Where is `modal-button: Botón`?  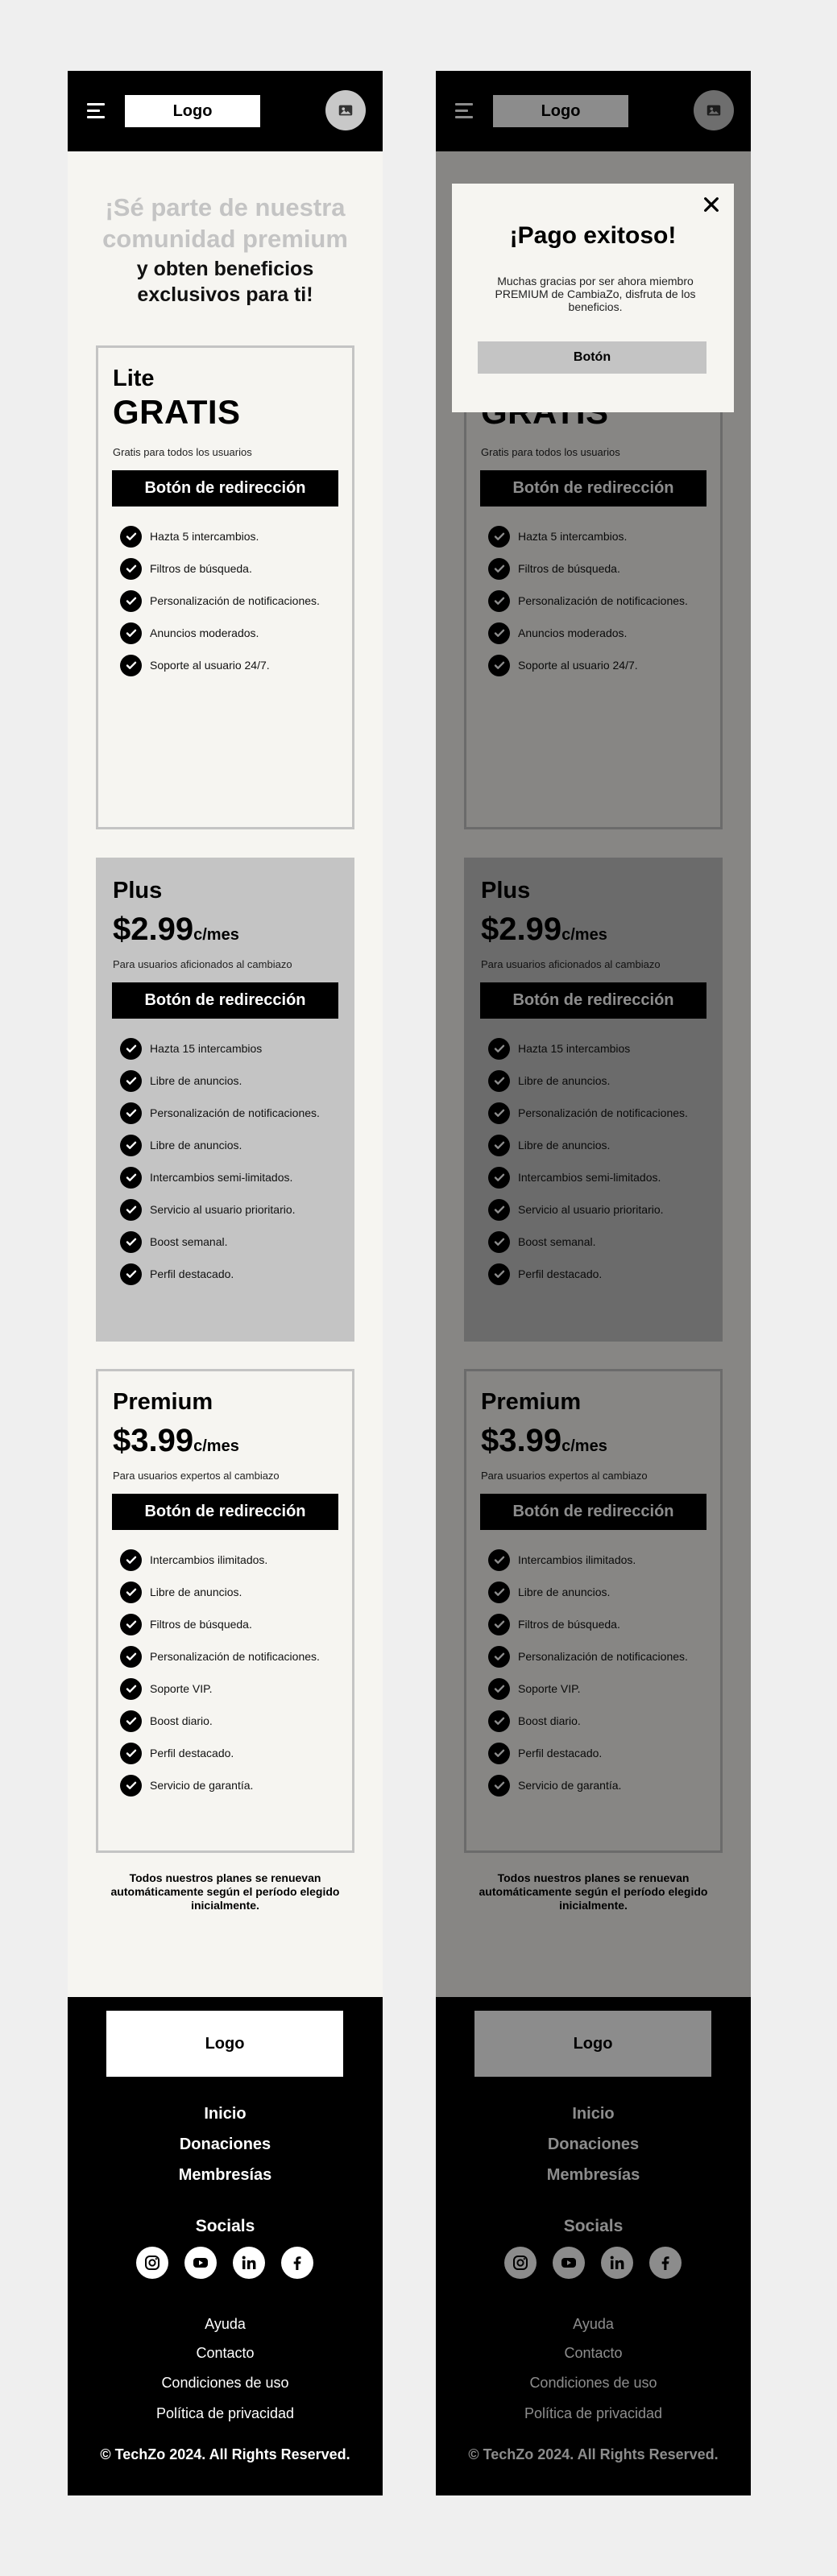 modal-button: Botón is located at coordinates (592, 357).